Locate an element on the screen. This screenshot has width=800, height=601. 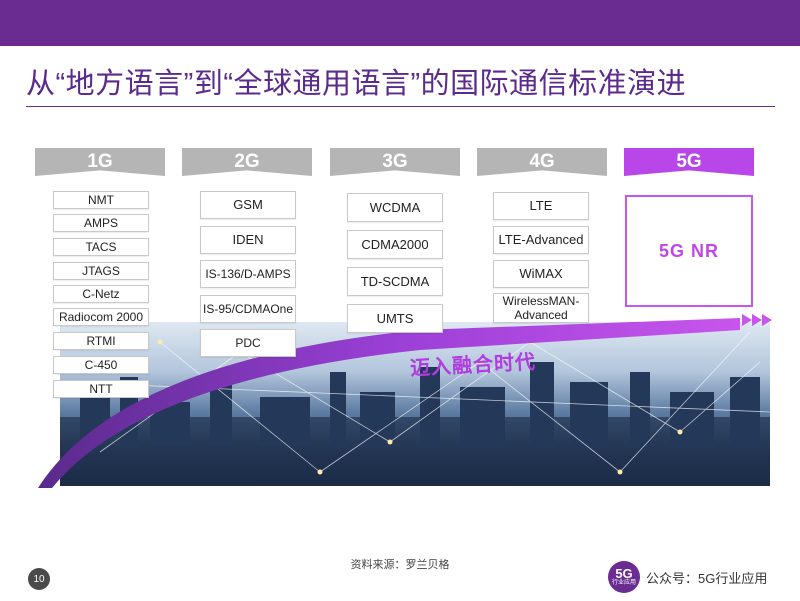
logo-text-sub: 行业应用 is located at coordinates (623, 583).